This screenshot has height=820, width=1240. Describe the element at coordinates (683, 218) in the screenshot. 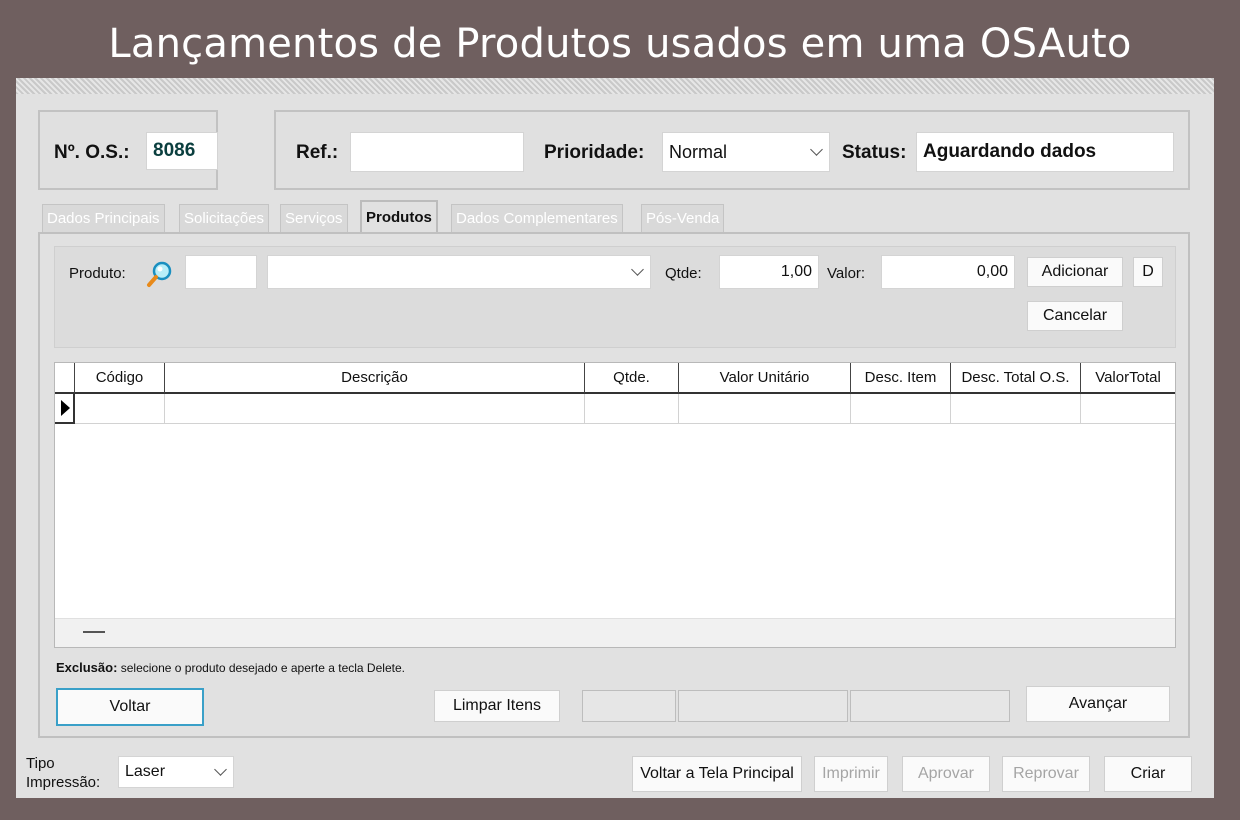

I see `tab-pos-venda: Pós-Venda` at that location.